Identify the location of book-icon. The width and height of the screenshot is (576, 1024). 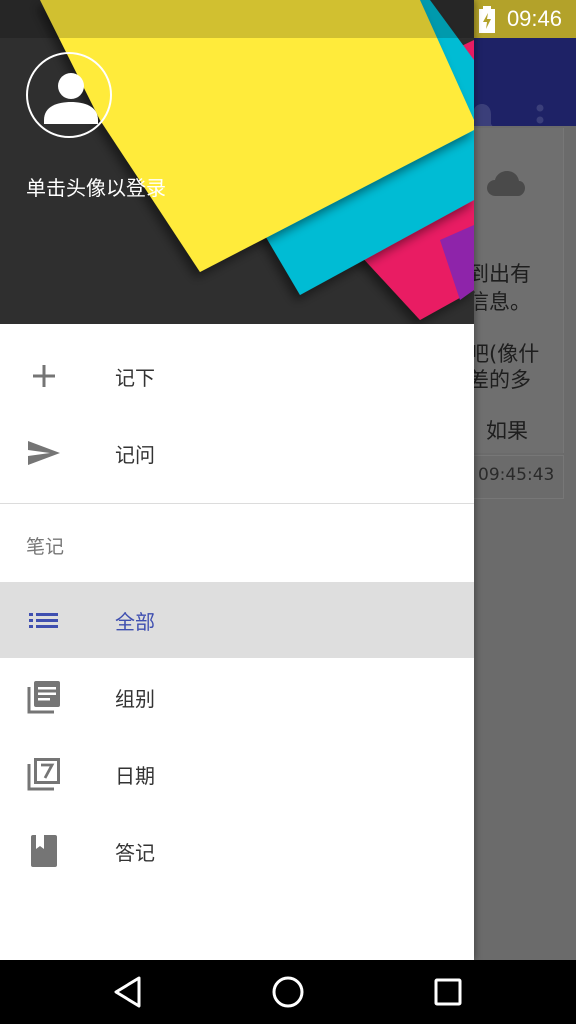
(44, 851).